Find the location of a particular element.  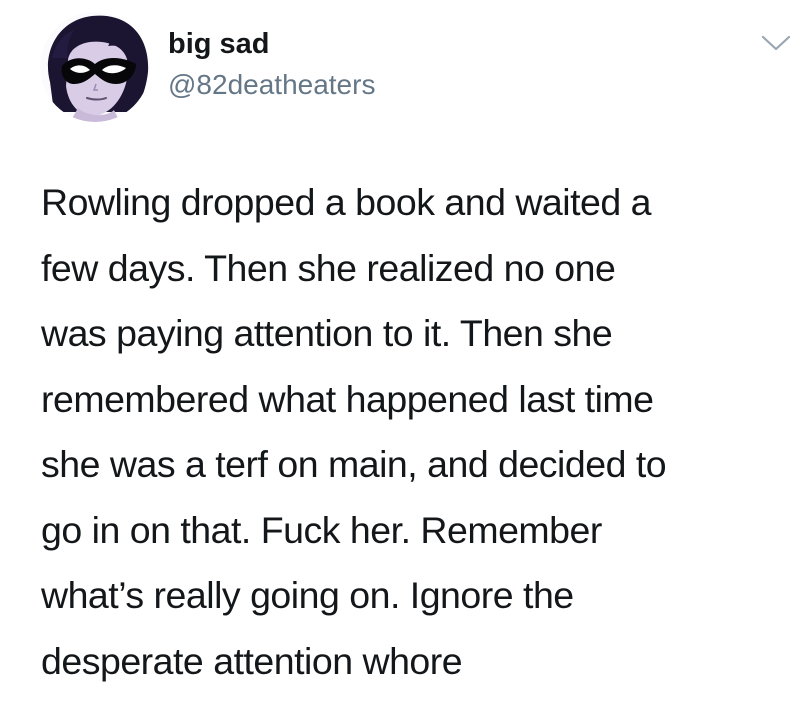

chevron-down-icon is located at coordinates (776, 43).